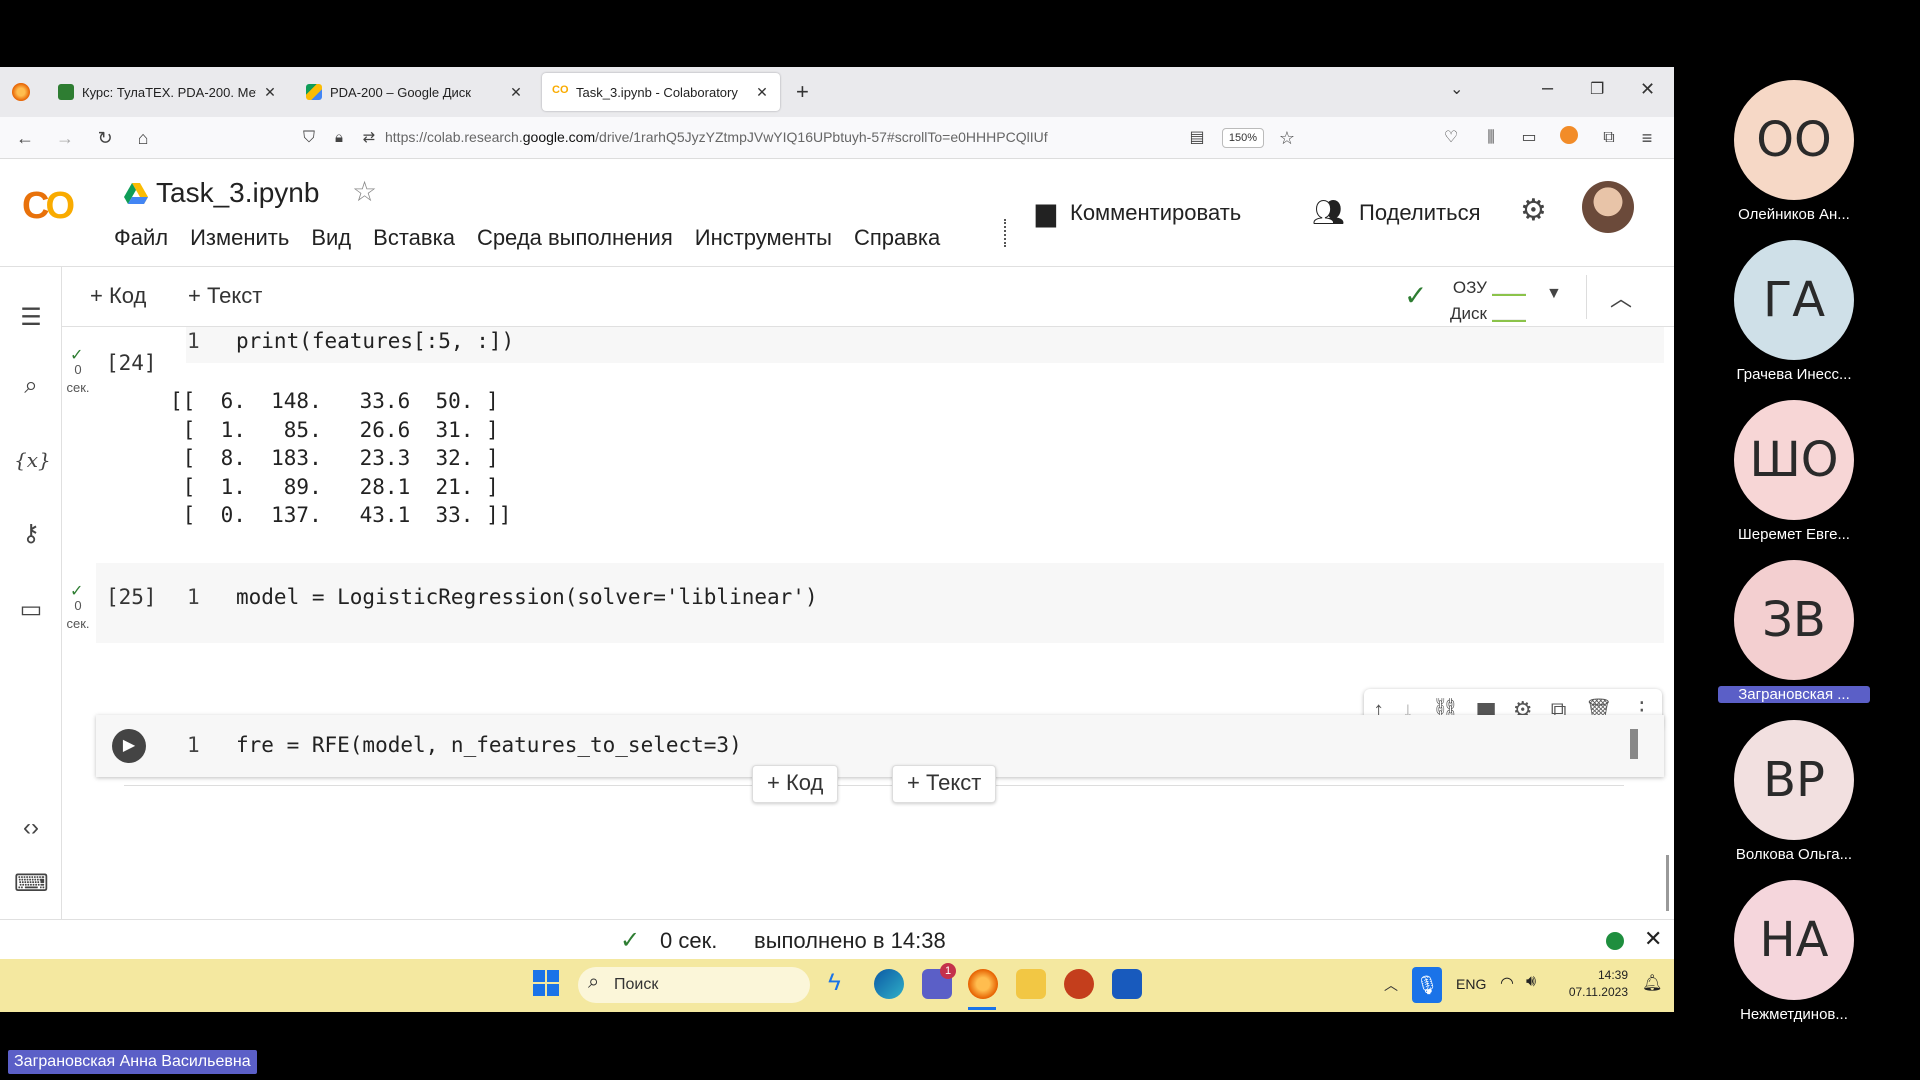  What do you see at coordinates (168, 92) in the screenshot?
I see `tab-course: Курс: ТулаТЕХ. PDA-200. Мето ✕` at bounding box center [168, 92].